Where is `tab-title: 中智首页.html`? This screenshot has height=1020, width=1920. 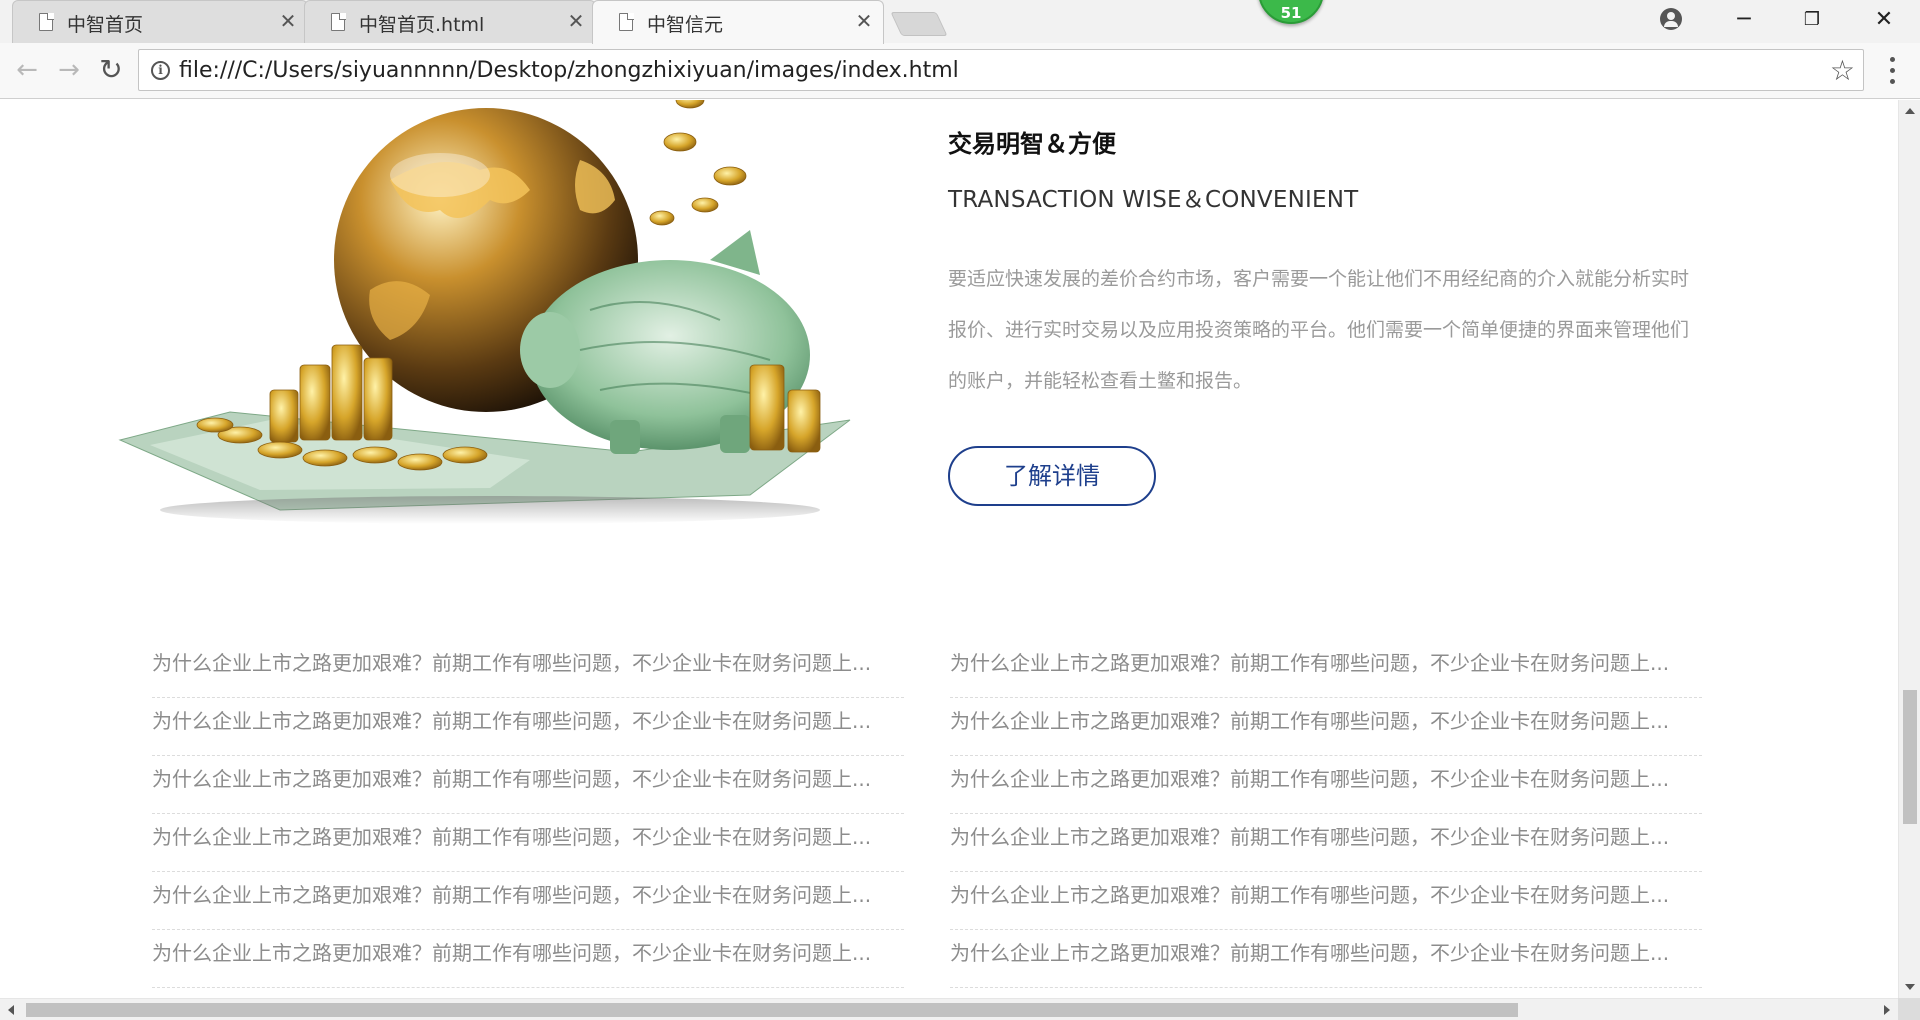
tab-title: 中智首页.html is located at coordinates (422, 25).